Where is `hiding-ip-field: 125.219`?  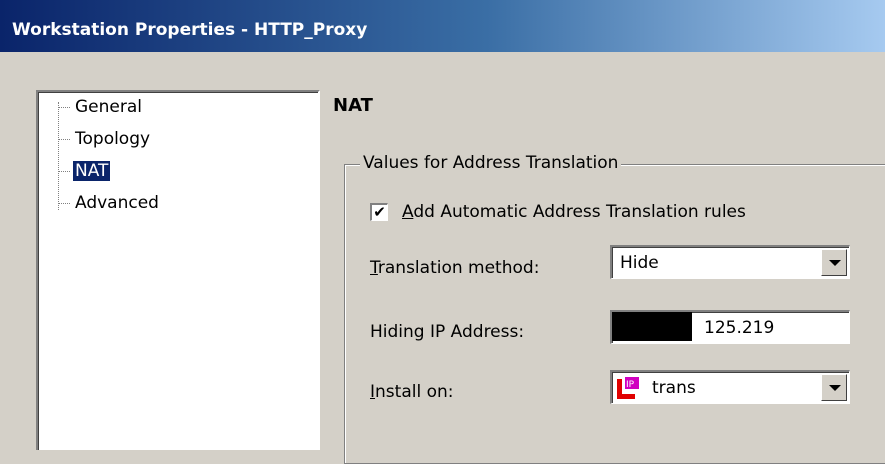
hiding-ip-field: 125.219 is located at coordinates (730, 327).